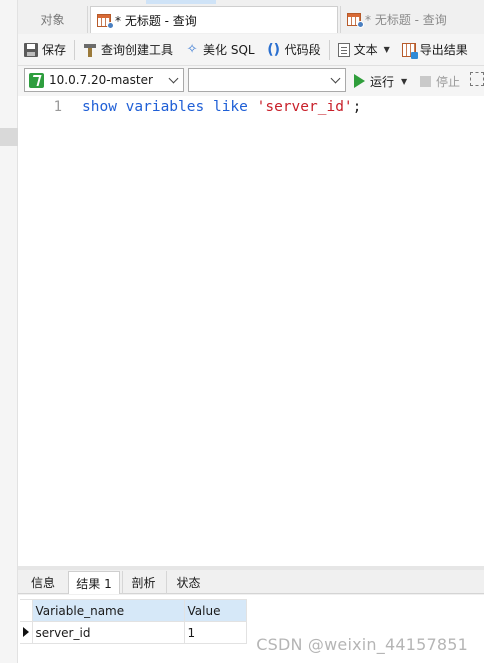 Image resolution: width=484 pixels, height=663 pixels. Describe the element at coordinates (99, 107) in the screenshot. I see `sql-keyword: show` at that location.